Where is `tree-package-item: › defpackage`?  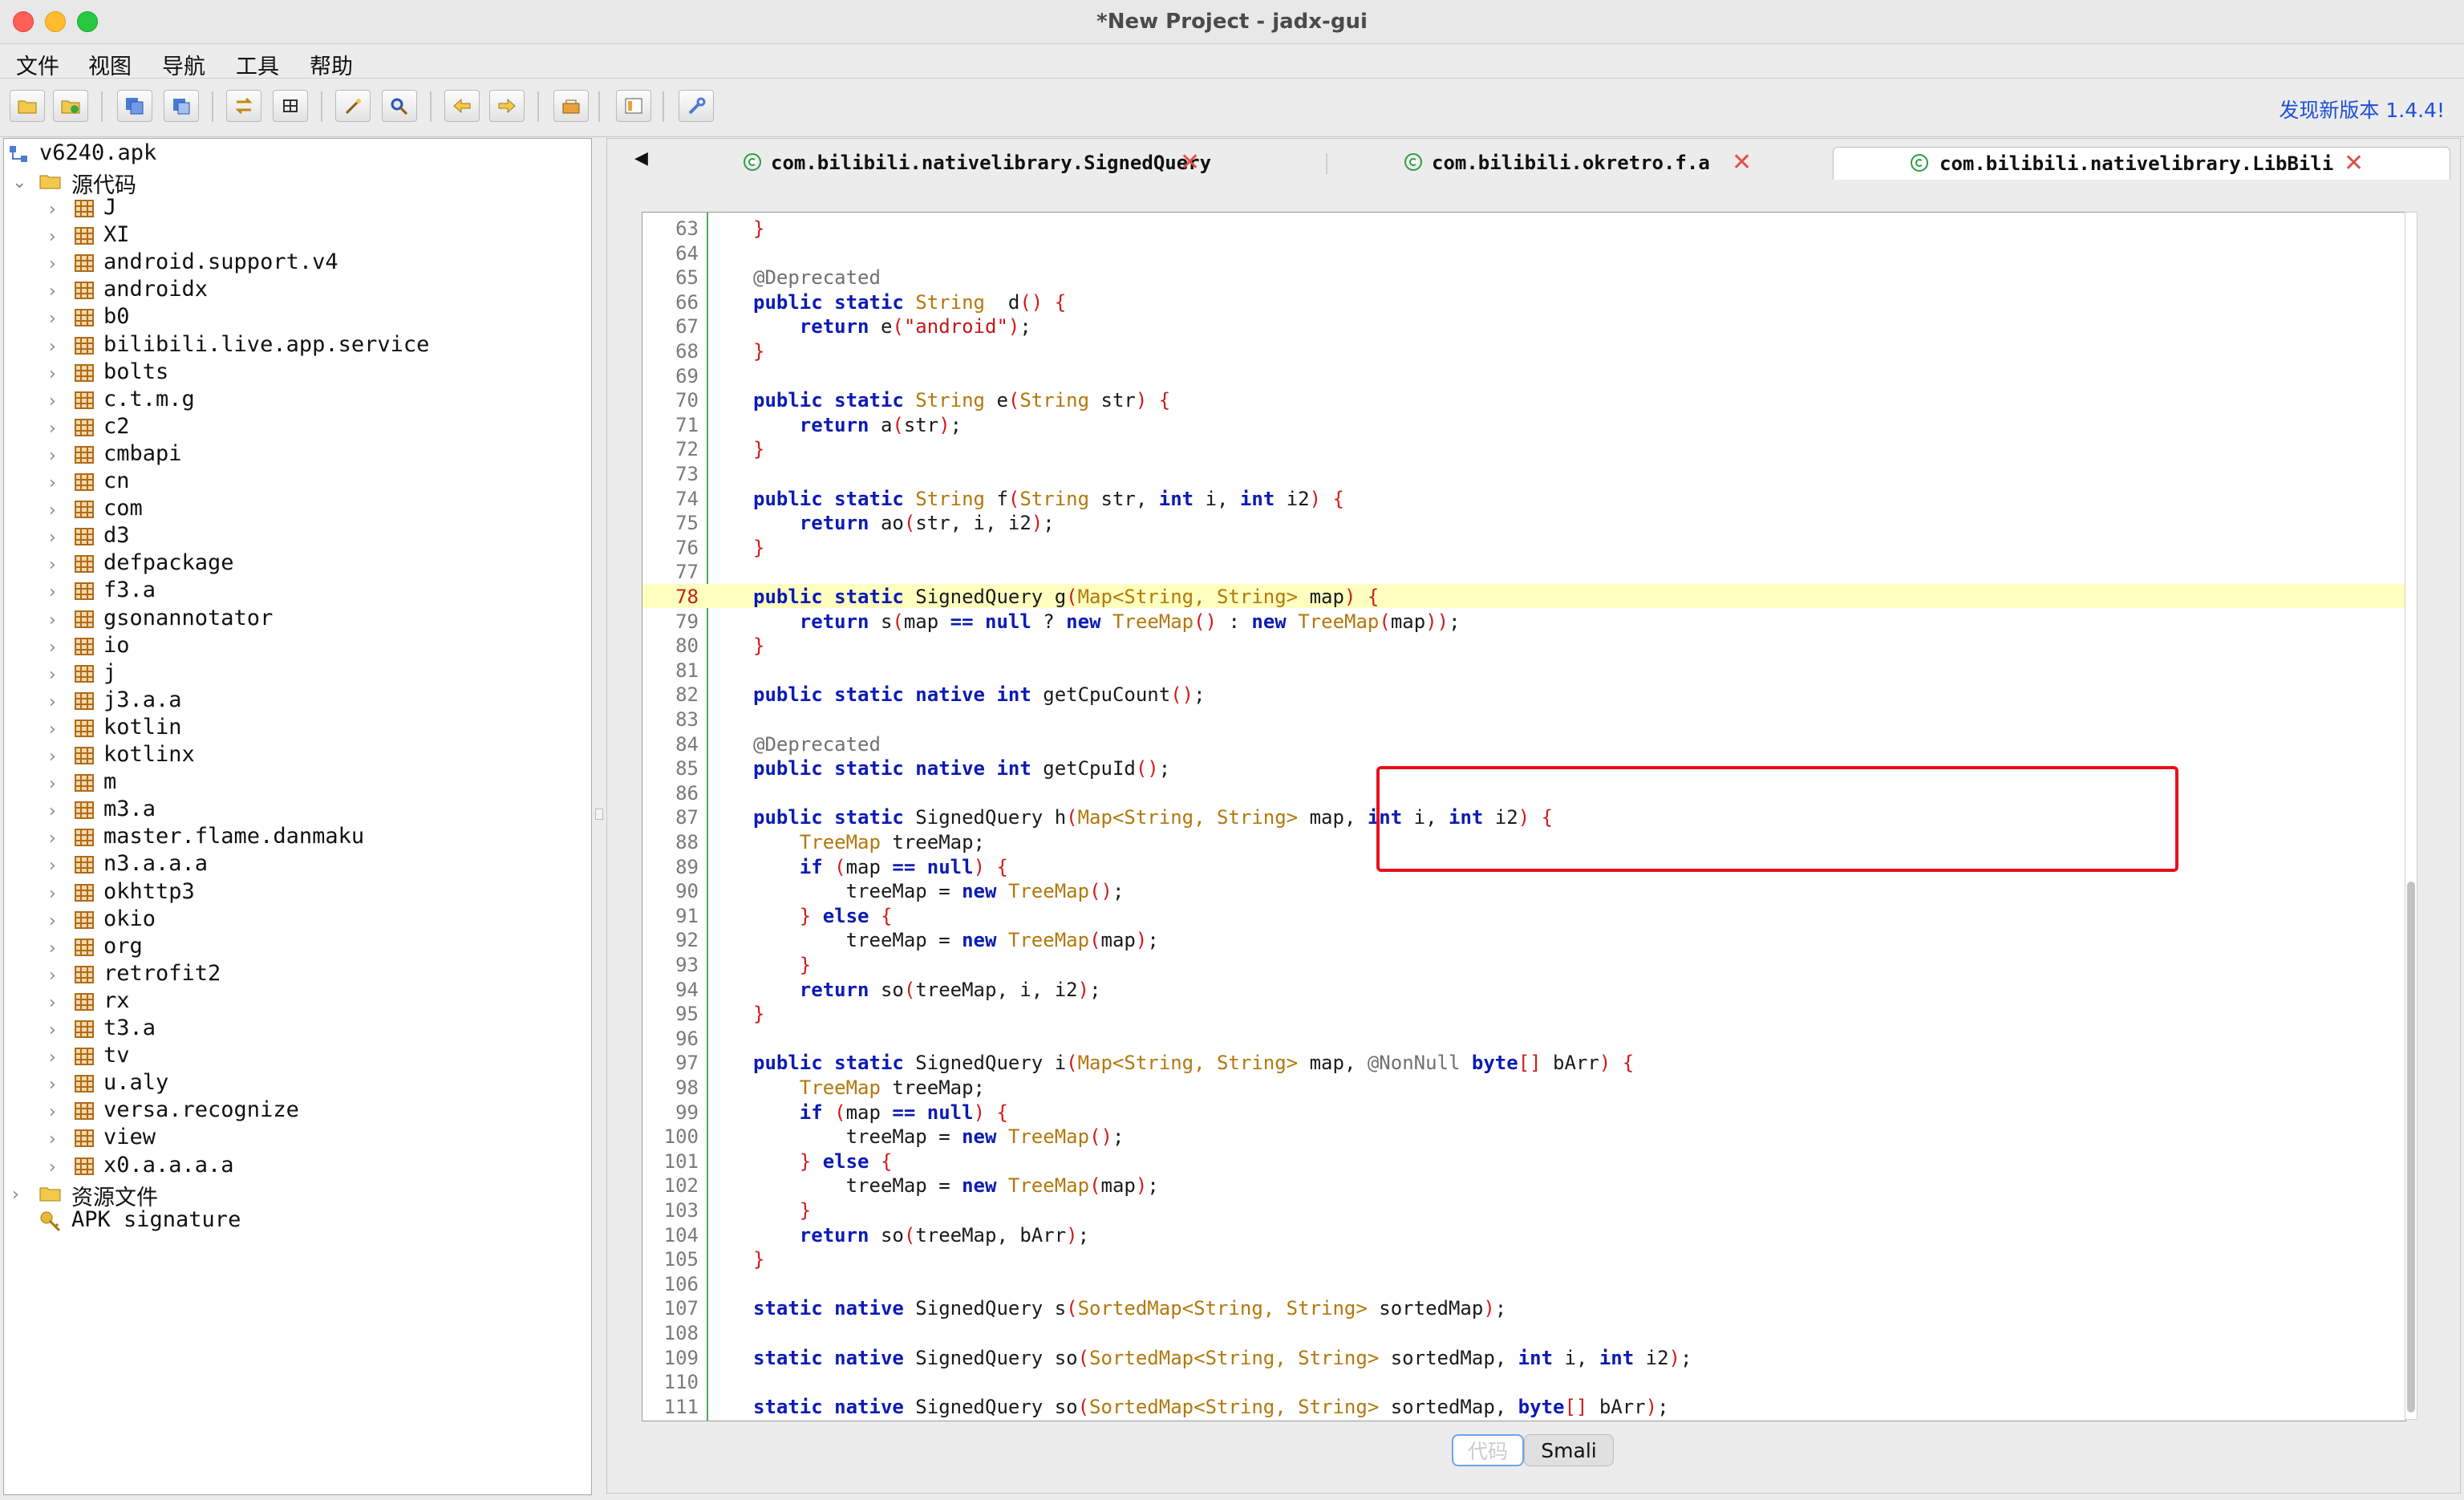
tree-package-item: › defpackage is located at coordinates (297, 564).